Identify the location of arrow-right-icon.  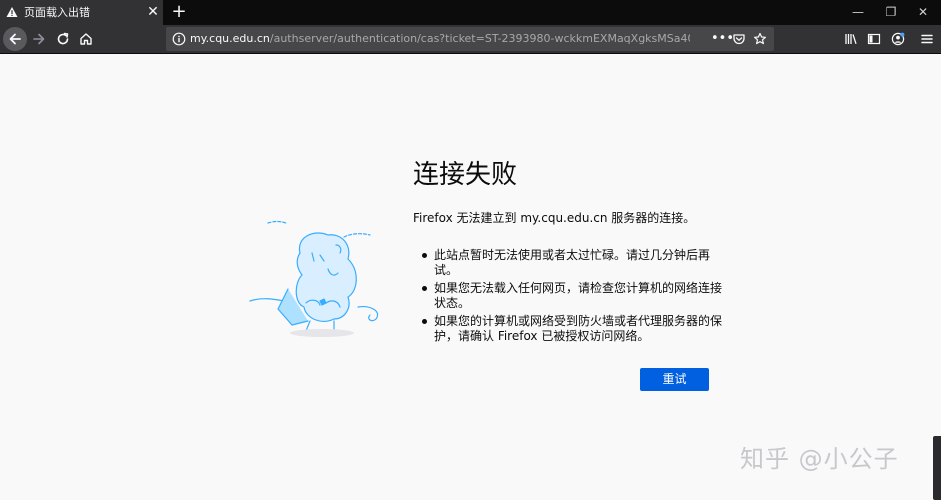
(39, 39).